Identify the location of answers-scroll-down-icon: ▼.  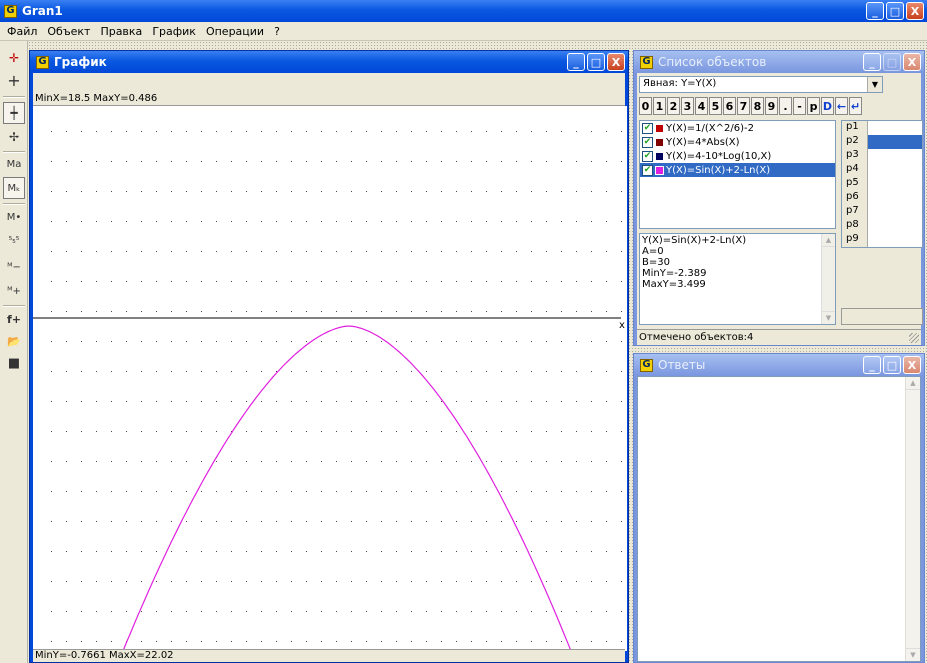
(913, 654).